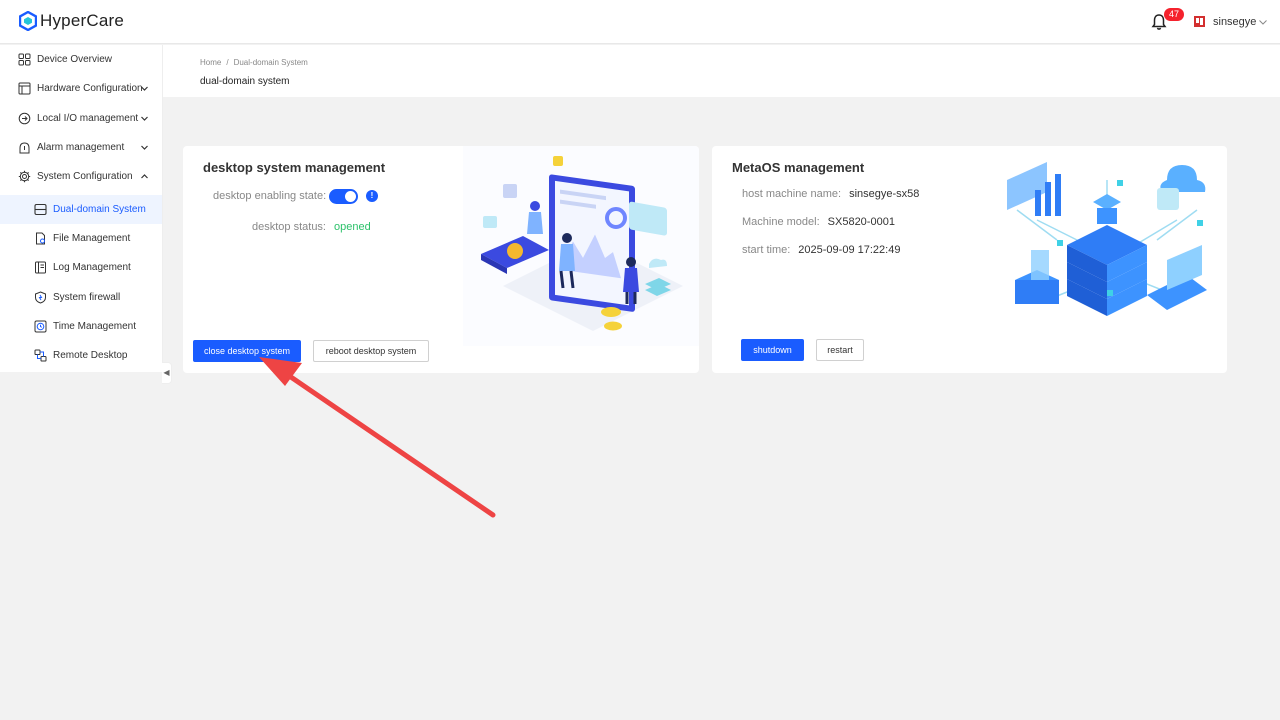 This screenshot has width=1280, height=720. I want to click on desktop-status-label: desktop status:, so click(289, 227).